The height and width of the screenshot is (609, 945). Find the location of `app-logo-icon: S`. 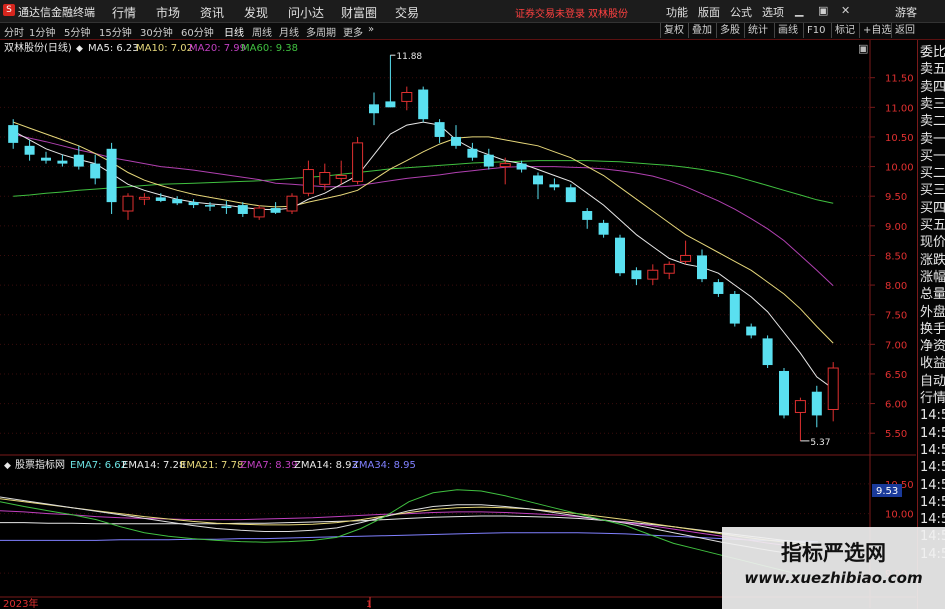

app-logo-icon: S is located at coordinates (9, 10).